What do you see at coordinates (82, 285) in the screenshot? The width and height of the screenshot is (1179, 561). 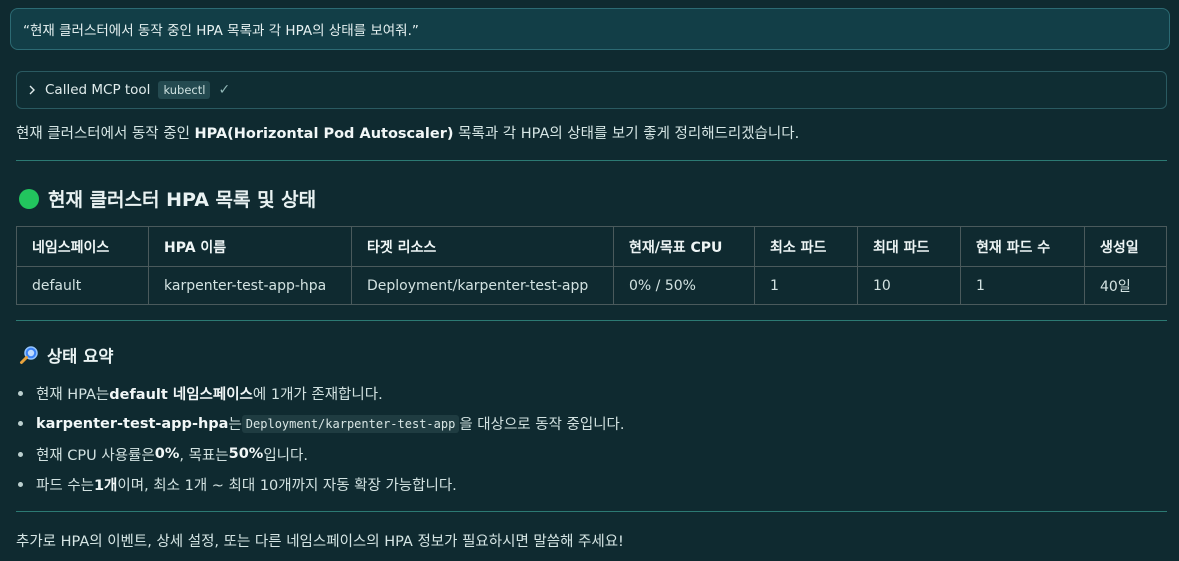 I see `table-cell: default` at bounding box center [82, 285].